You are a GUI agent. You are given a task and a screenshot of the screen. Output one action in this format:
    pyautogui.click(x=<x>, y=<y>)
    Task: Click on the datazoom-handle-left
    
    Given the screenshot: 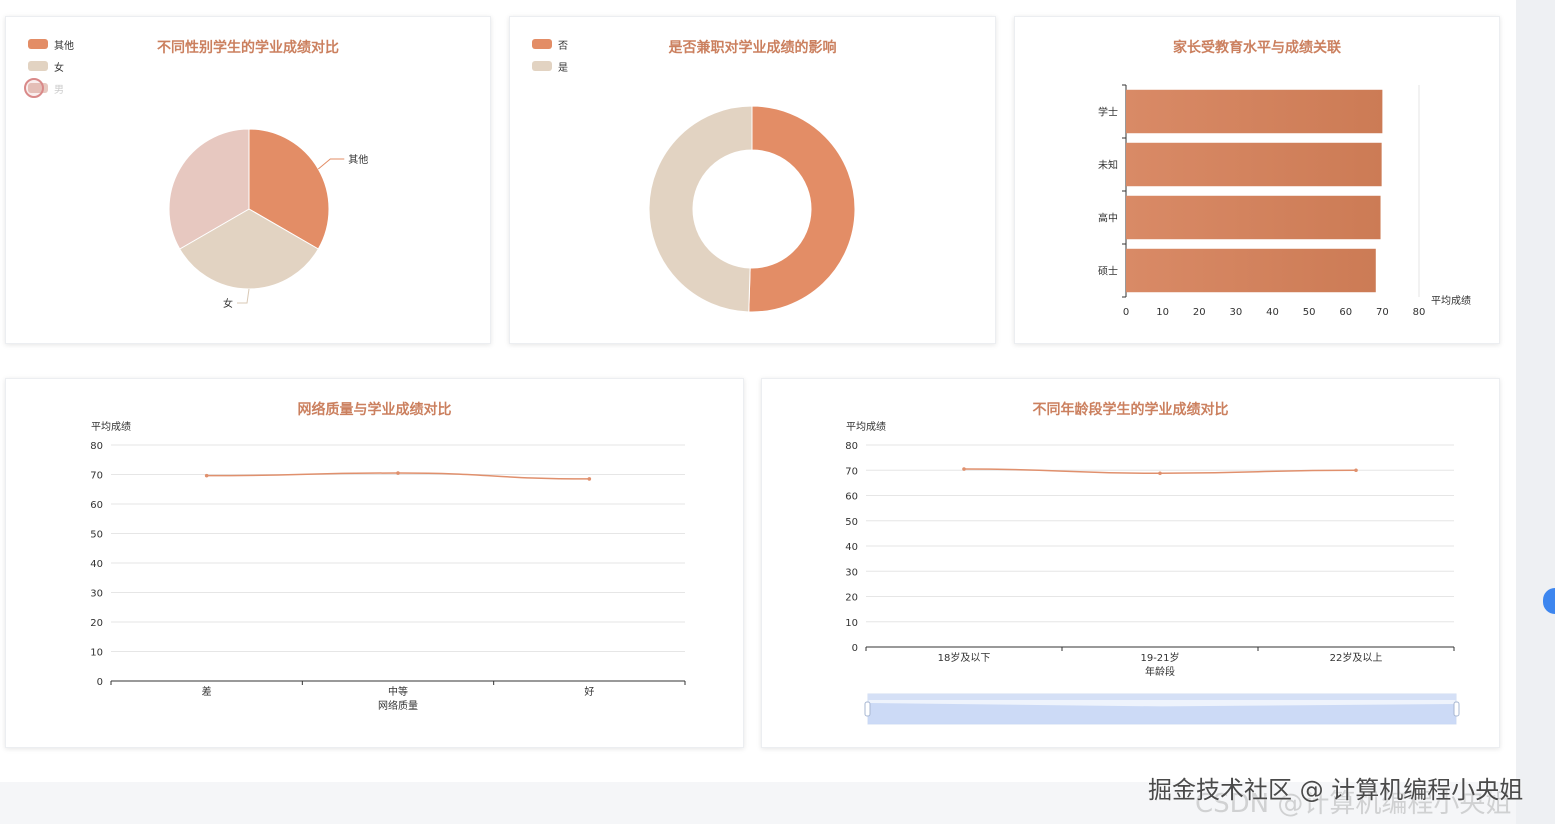 What is the action you would take?
    pyautogui.click(x=867, y=709)
    